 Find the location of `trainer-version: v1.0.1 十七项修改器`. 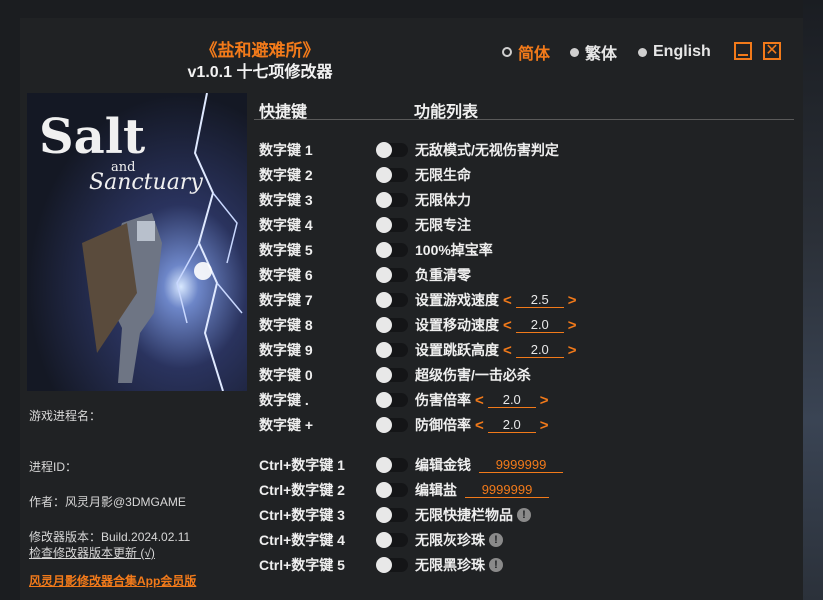

trainer-version: v1.0.1 十七项修改器 is located at coordinates (260, 72).